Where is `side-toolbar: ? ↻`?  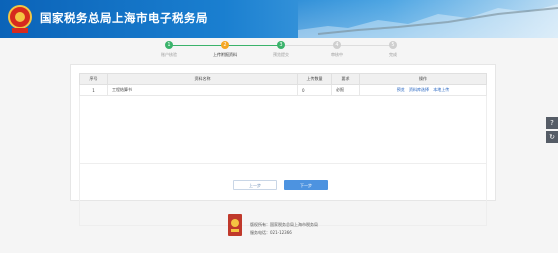
side-toolbar: ? ↻ is located at coordinates (552, 131).